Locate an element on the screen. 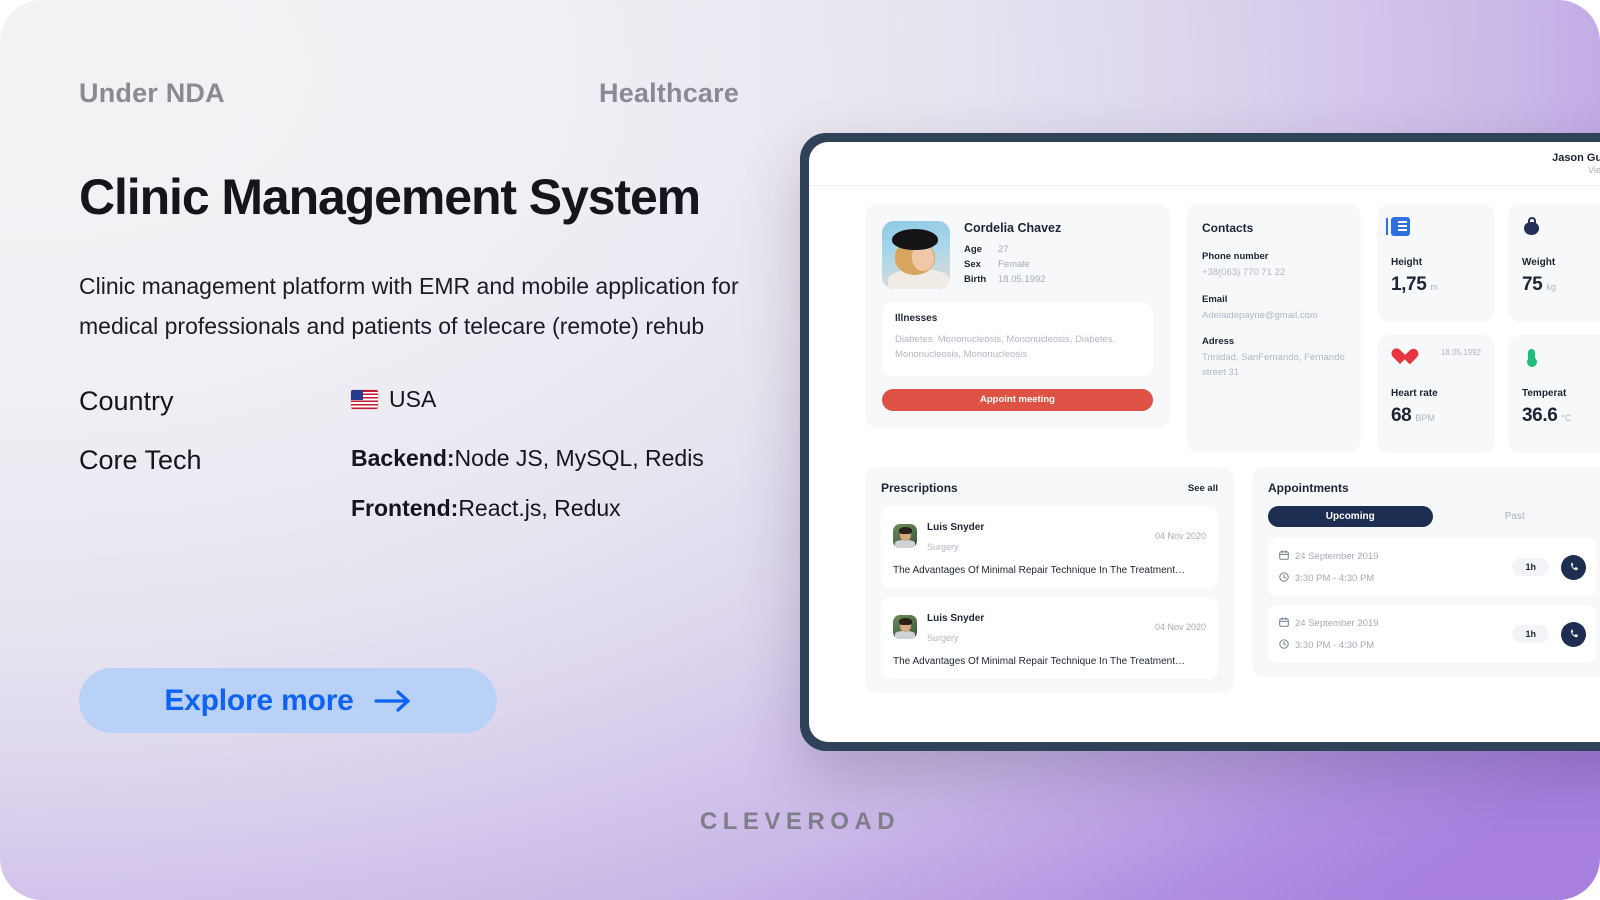 The image size is (1600, 900). vital-value: 36.6 °C is located at coordinates (1561, 416).